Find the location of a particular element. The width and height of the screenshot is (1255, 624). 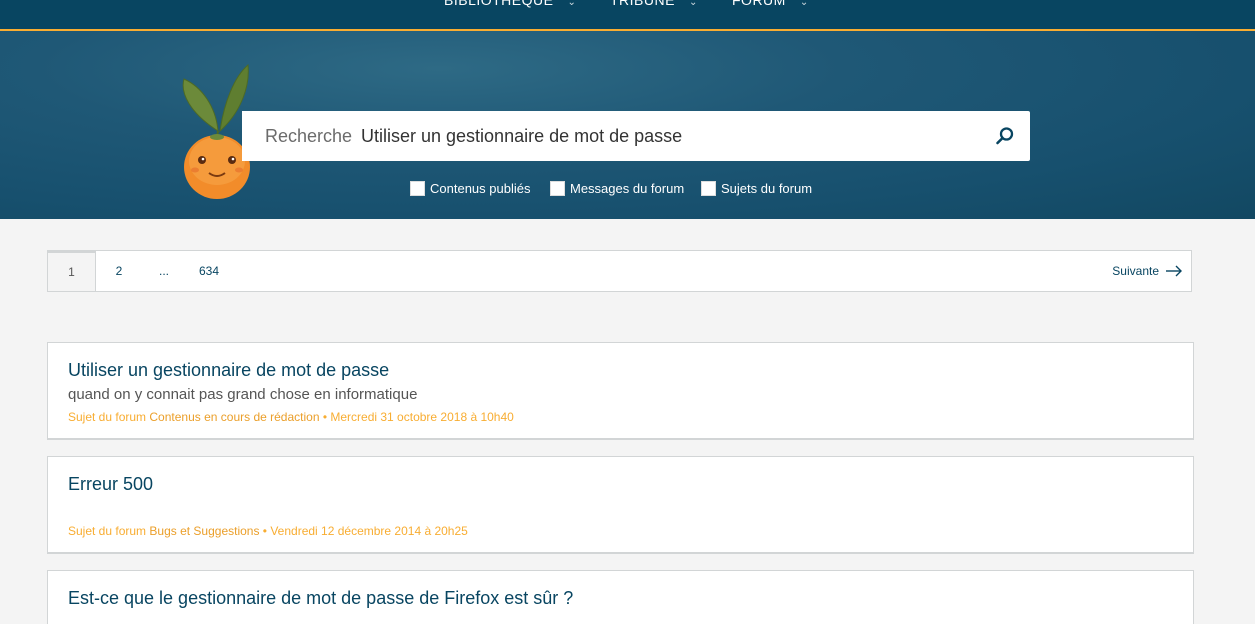

page-634: 634 is located at coordinates (209, 271).